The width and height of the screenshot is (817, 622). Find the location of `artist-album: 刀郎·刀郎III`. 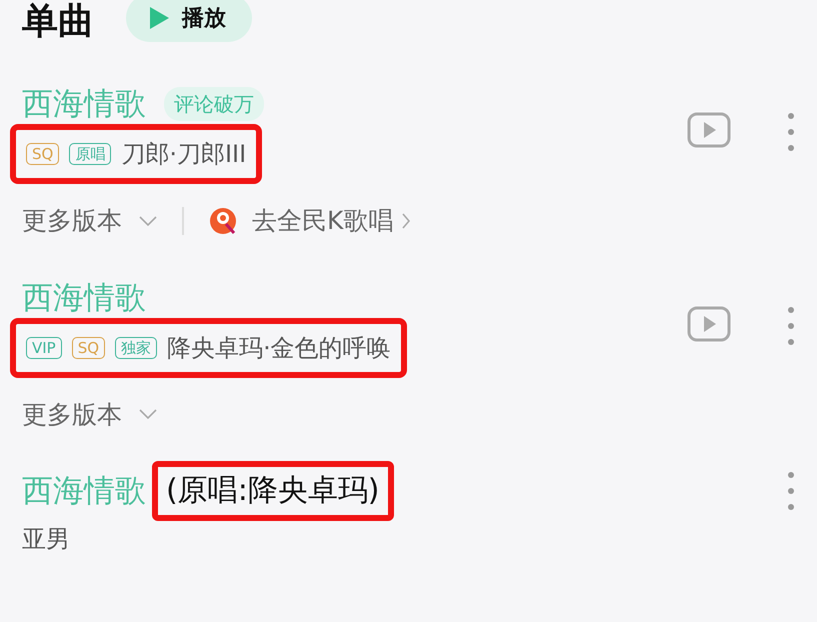

artist-album: 刀郎·刀郎III is located at coordinates (183, 154).